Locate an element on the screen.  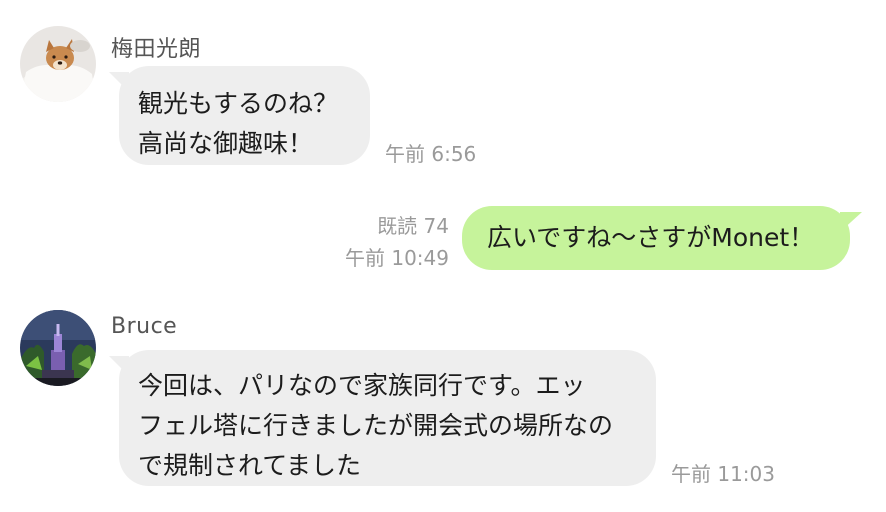
message-timestamp: 午前 10:49 is located at coordinates (397, 258).